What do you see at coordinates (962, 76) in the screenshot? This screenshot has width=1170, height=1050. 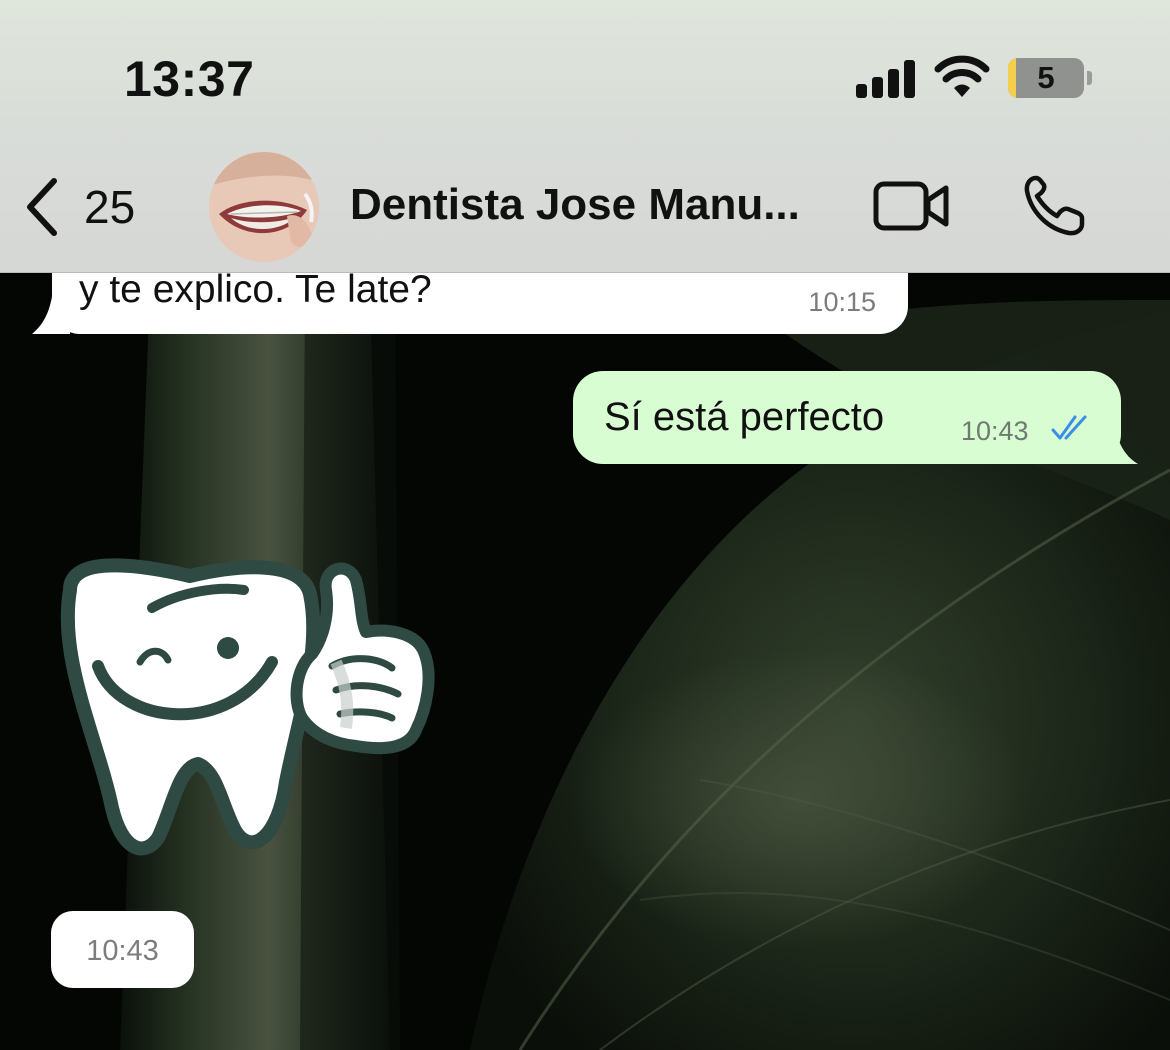 I see `wifi-icon` at bounding box center [962, 76].